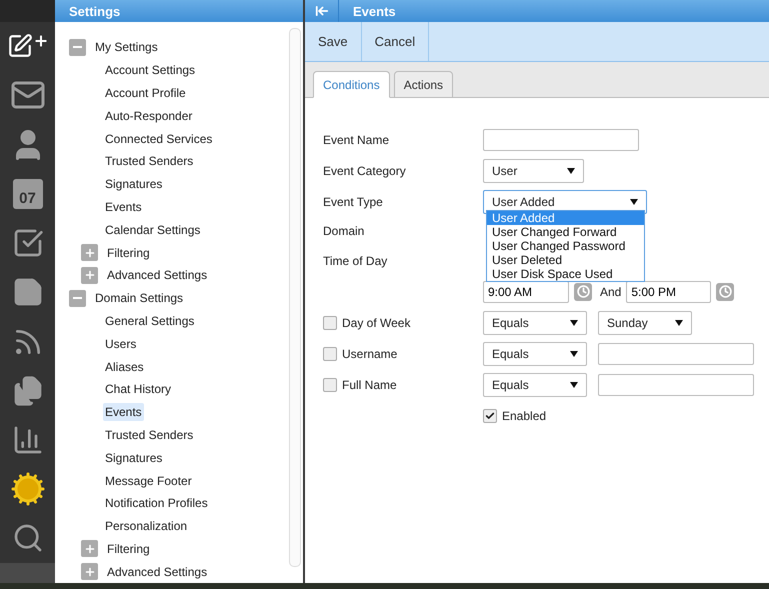  Describe the element at coordinates (150, 70) in the screenshot. I see `tree-item: Account Settings` at that location.